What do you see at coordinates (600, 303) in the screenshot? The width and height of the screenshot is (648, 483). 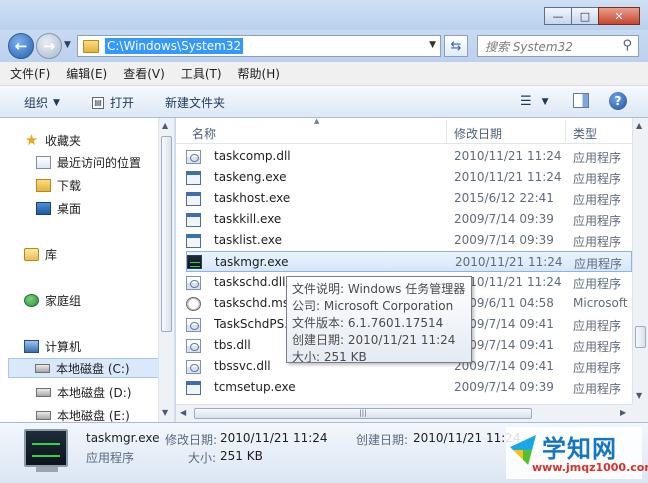 I see `file-type: Microsoft` at bounding box center [600, 303].